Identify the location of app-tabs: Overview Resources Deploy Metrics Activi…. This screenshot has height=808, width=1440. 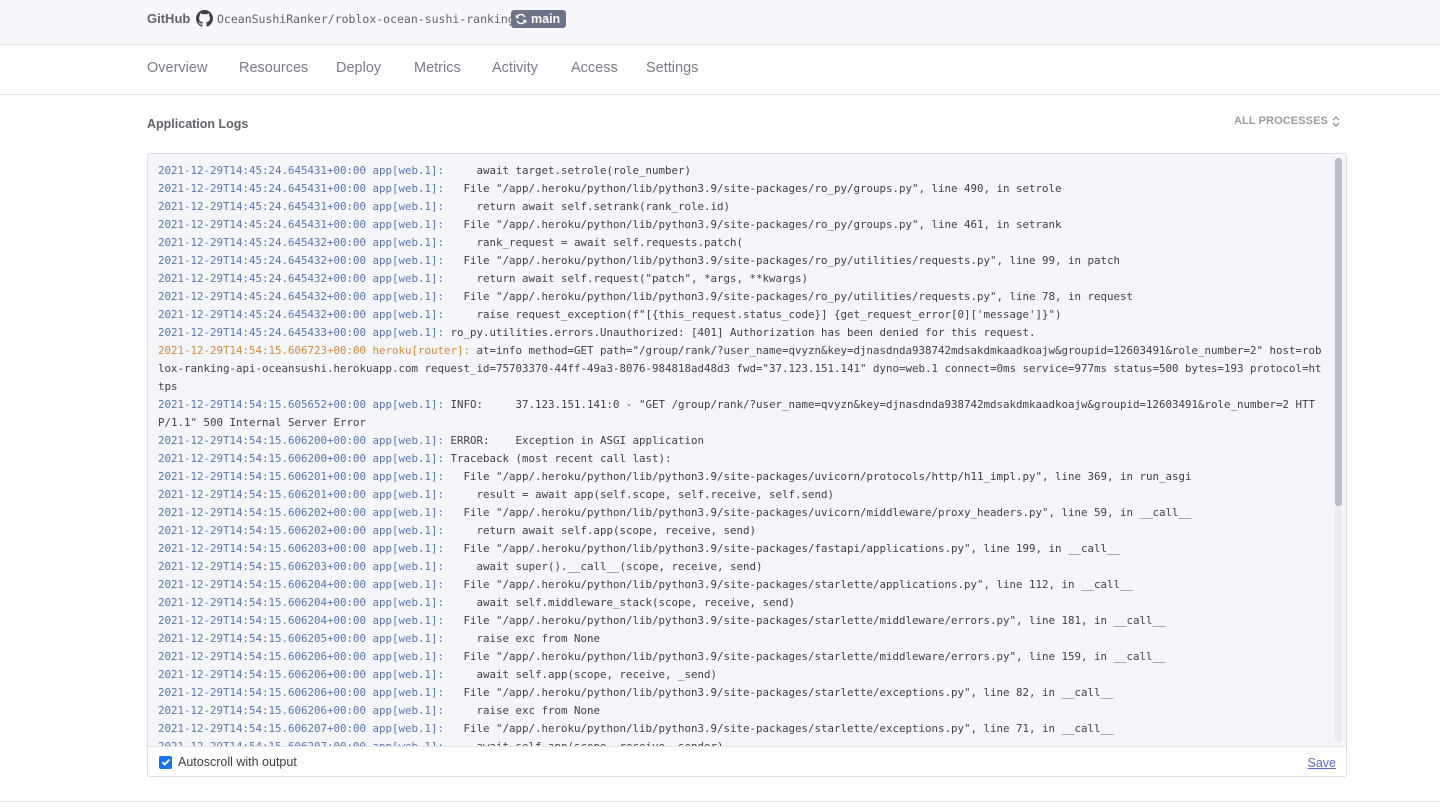
(720, 70).